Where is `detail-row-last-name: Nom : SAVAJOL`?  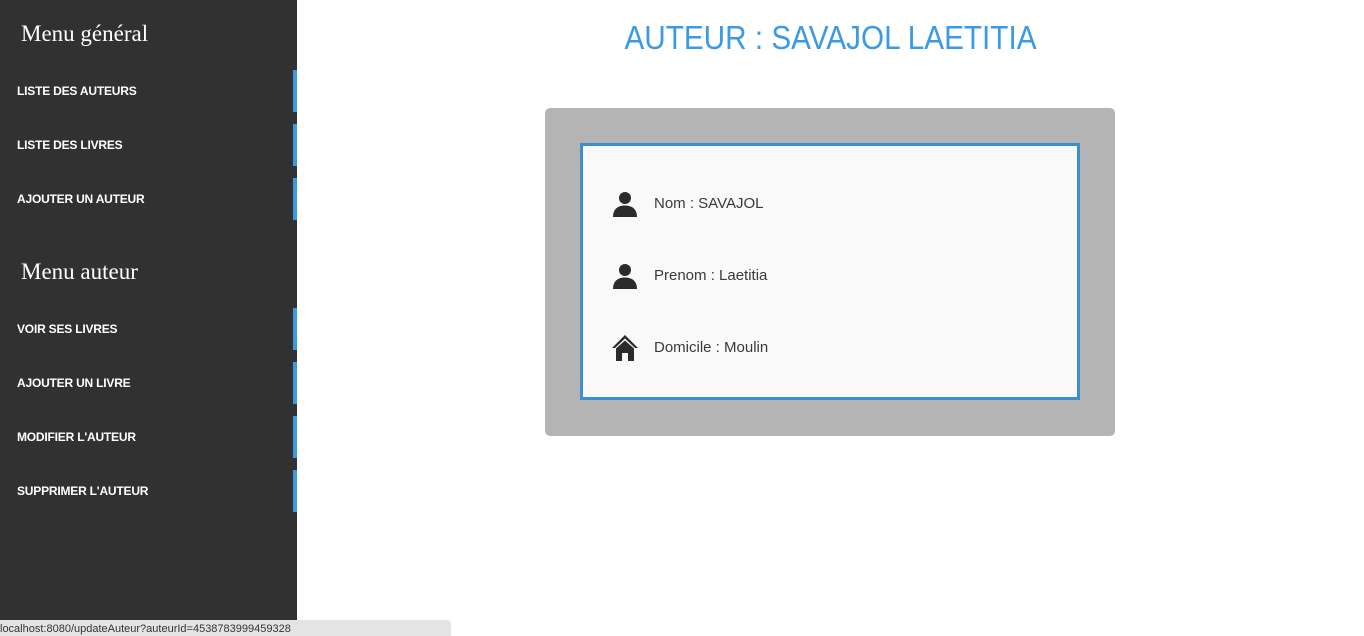 detail-row-last-name: Nom : SAVAJOL is located at coordinates (831, 204).